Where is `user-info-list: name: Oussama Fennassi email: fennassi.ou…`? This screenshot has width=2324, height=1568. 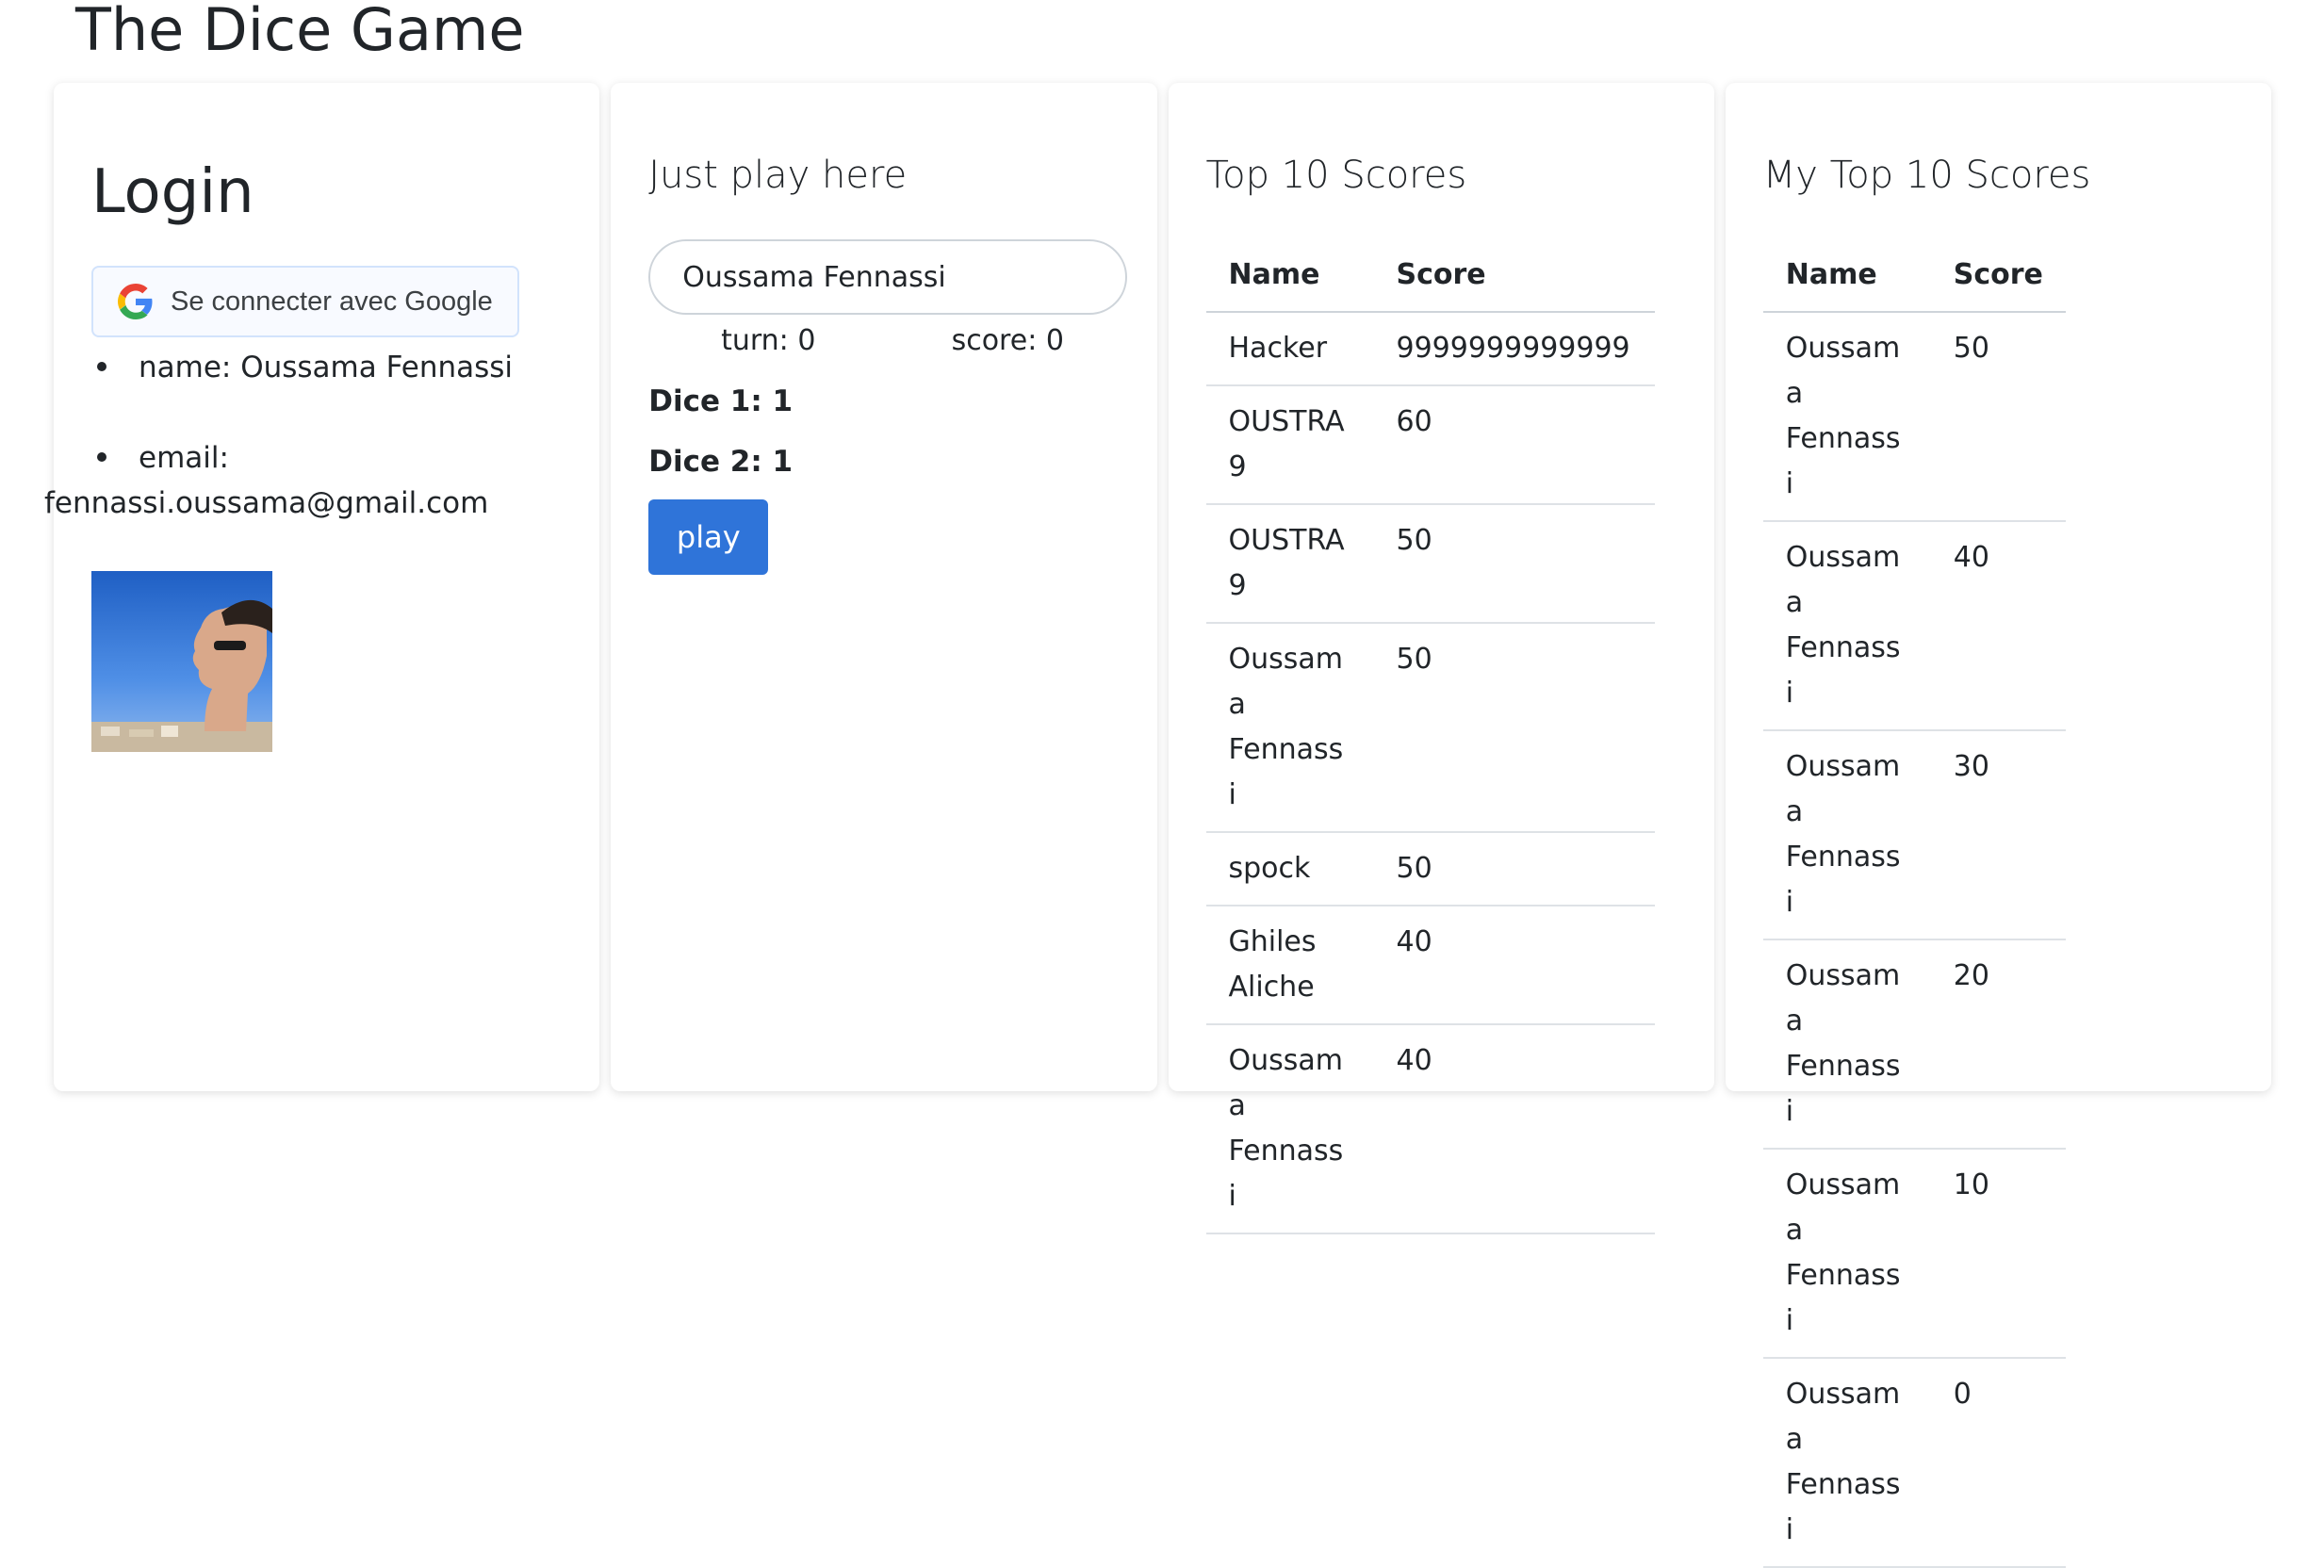 user-info-list: name: Oussama Fennassi email: fennassi.ou… is located at coordinates (303, 435).